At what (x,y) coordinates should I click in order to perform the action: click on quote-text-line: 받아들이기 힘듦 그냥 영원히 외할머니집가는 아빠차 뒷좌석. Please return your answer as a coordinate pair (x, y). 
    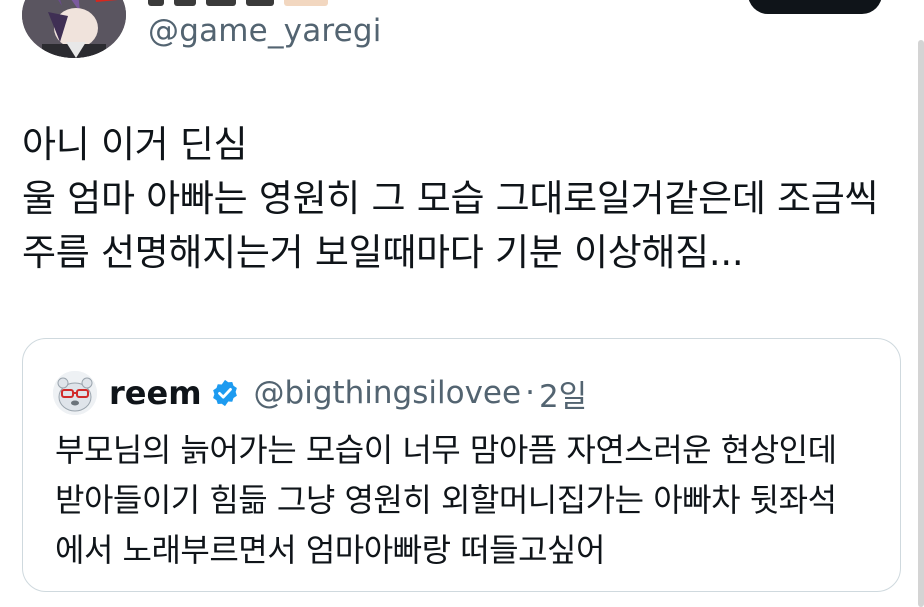
    Looking at the image, I should click on (446, 500).